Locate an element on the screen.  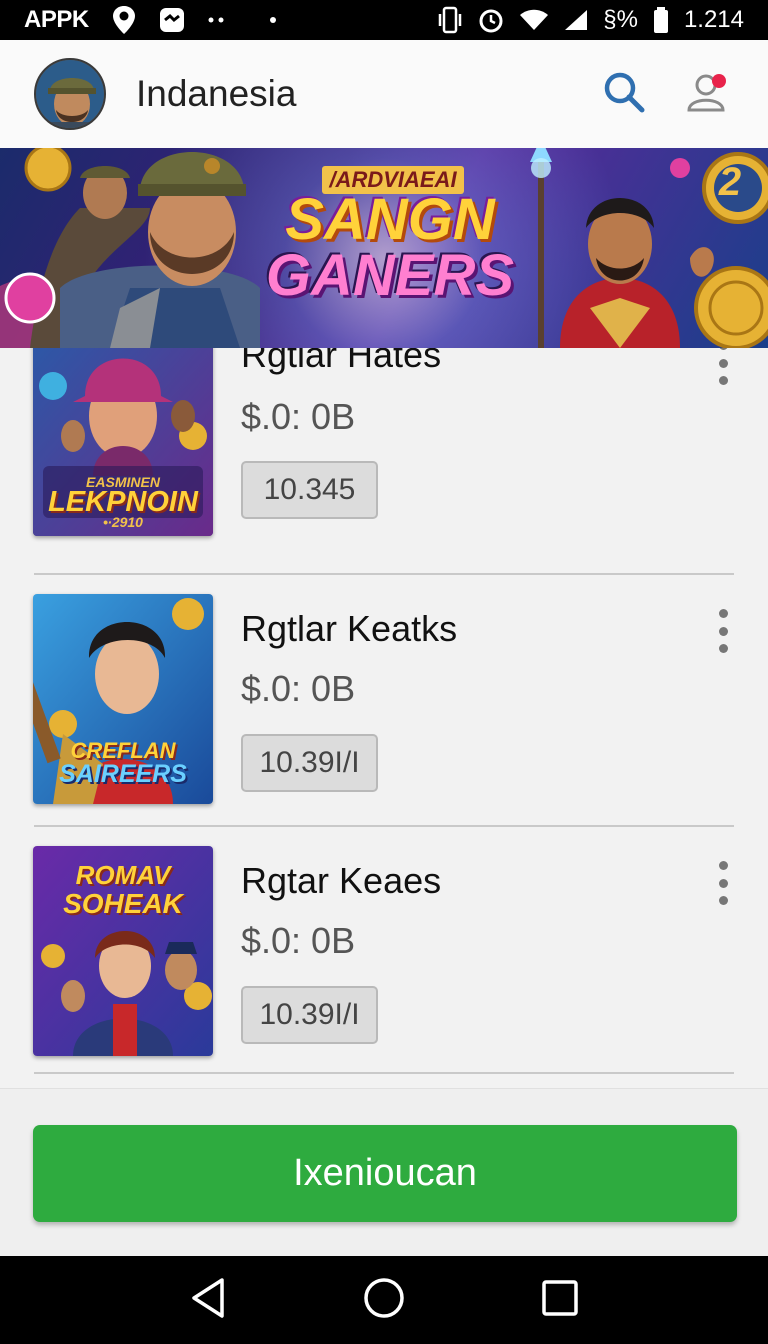
vibrate-icon is located at coordinates (450, 20).